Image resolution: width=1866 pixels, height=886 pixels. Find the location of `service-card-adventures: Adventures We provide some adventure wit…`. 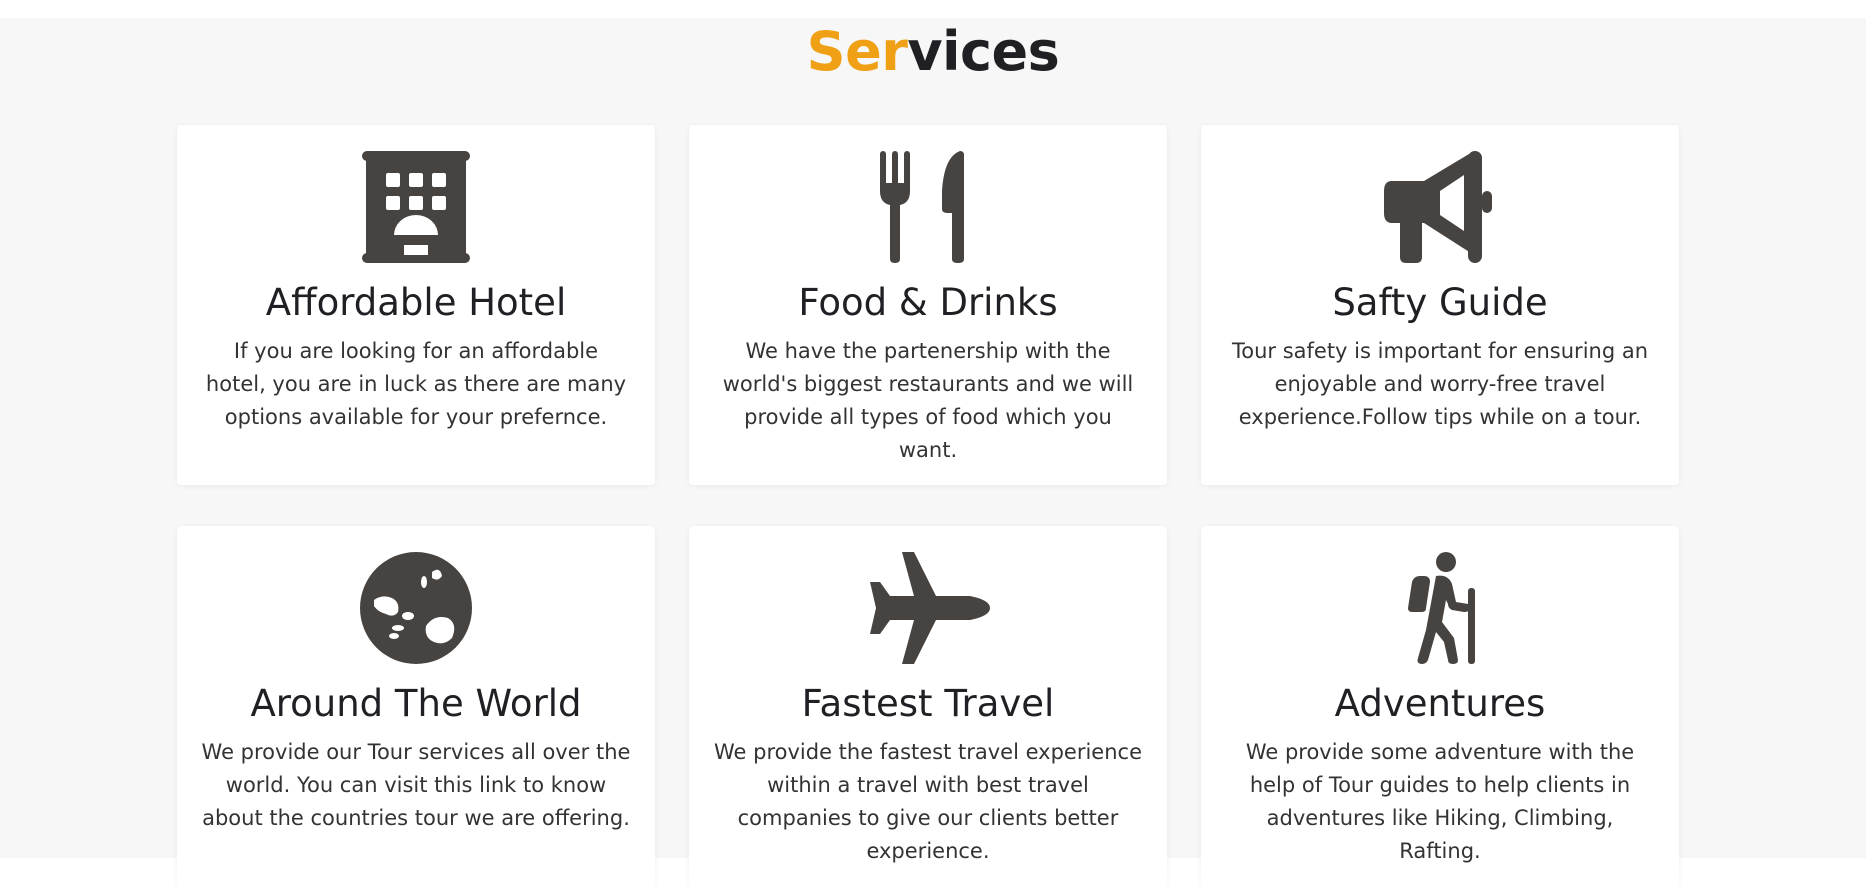

service-card-adventures: Adventures We provide some adventure wit… is located at coordinates (1440, 706).